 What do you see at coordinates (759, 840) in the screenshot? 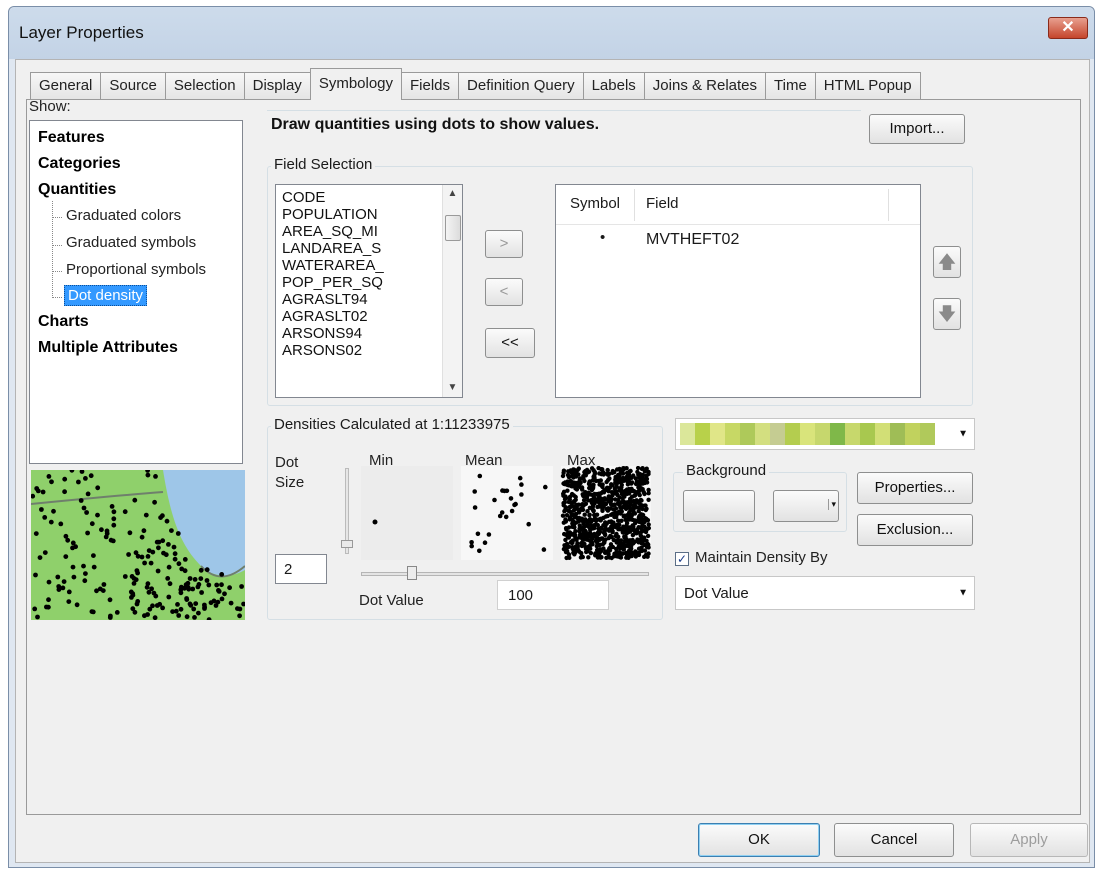
I see `ok-button: OK` at bounding box center [759, 840].